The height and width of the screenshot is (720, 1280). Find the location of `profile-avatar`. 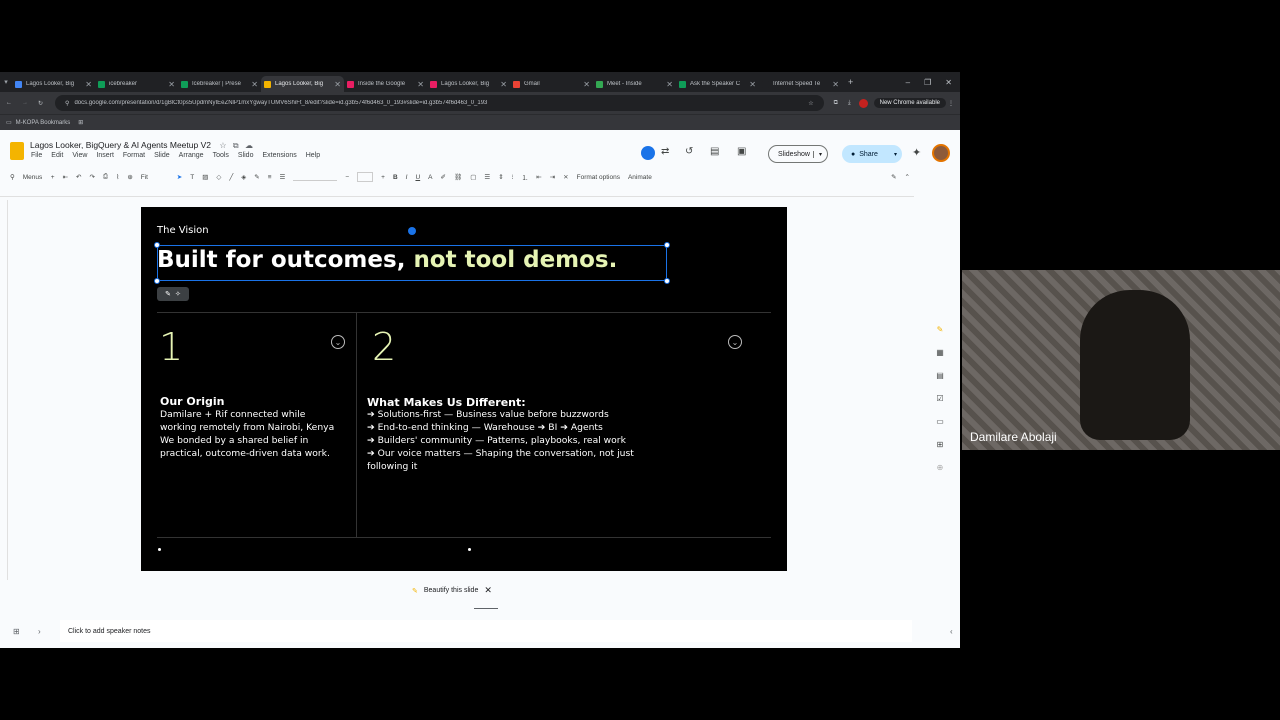

profile-avatar is located at coordinates (863, 103).